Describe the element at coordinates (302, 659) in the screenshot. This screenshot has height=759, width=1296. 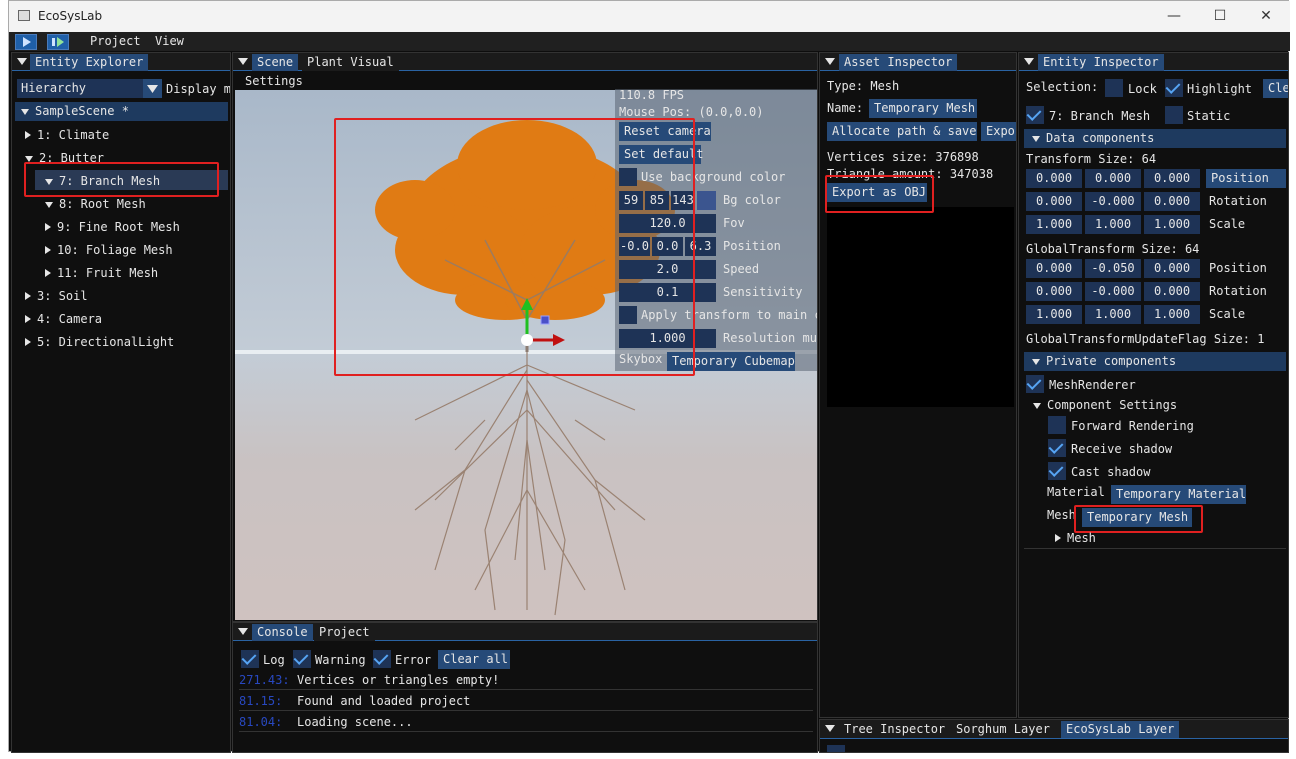
I see `warning-checkbox` at that location.